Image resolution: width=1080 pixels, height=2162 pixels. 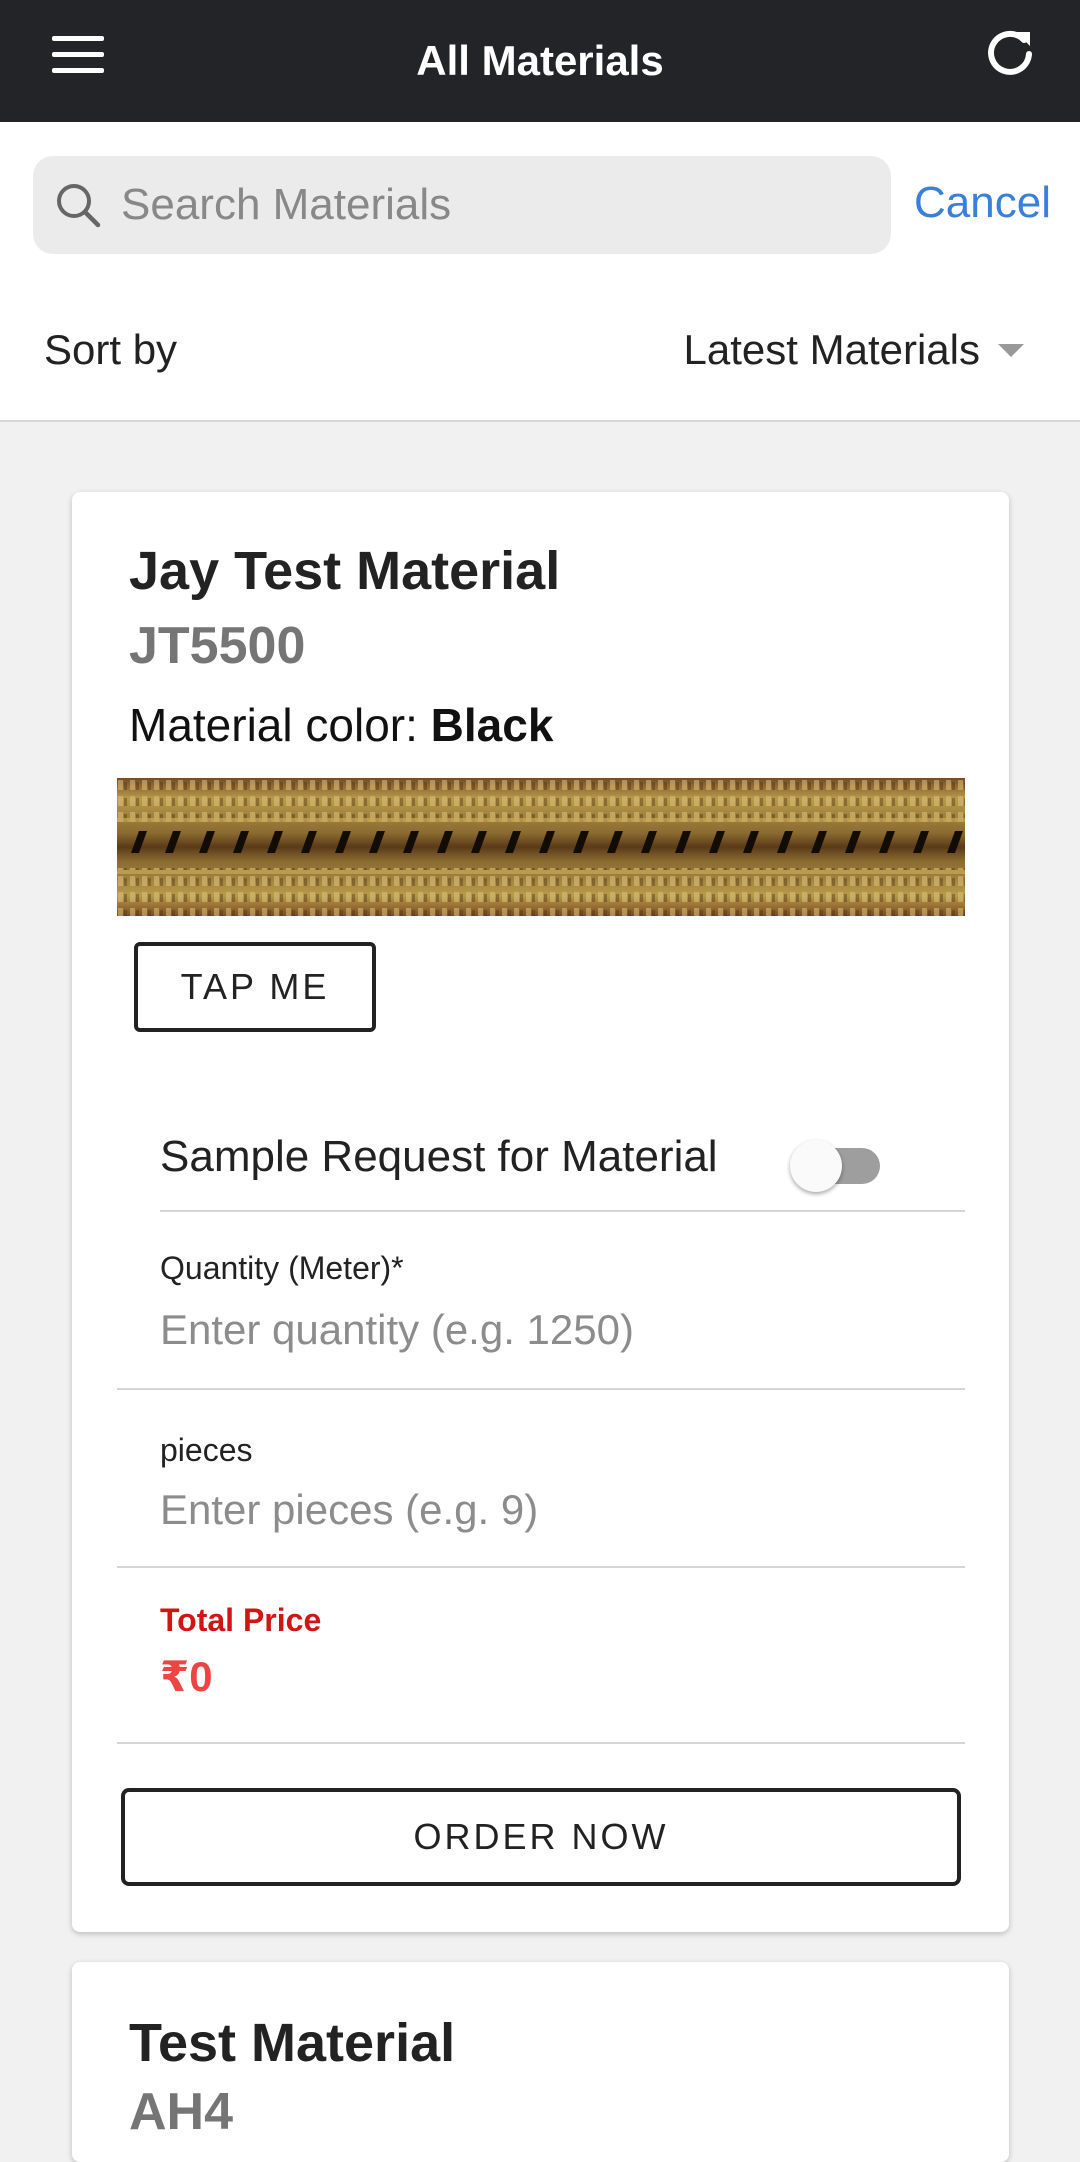 What do you see at coordinates (292, 2043) in the screenshot?
I see `material-name: Test Material` at bounding box center [292, 2043].